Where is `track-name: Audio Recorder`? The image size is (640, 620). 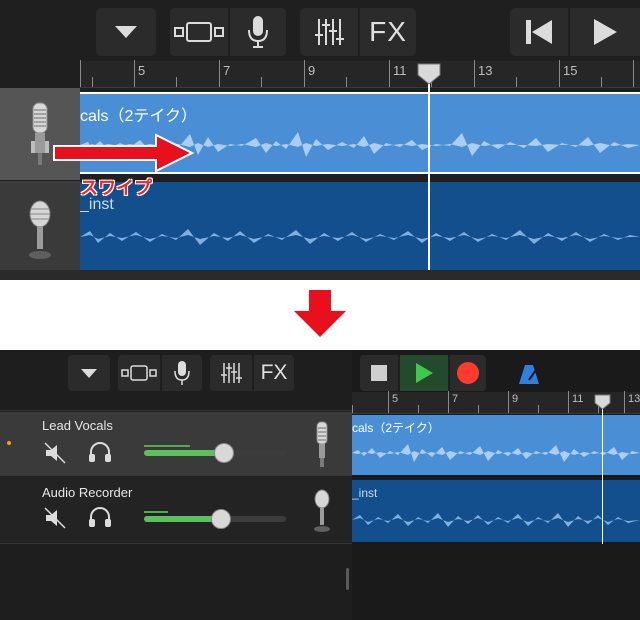 track-name: Audio Recorder is located at coordinates (87, 492).